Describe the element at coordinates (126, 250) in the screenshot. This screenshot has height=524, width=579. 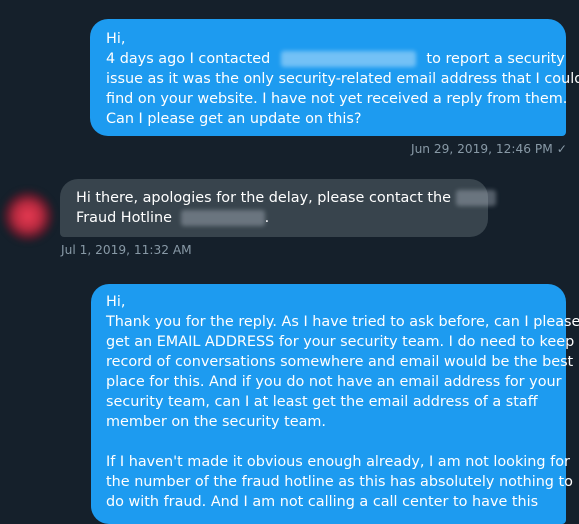
I see `message-timestamp: Jul 1, 2019, 11:32 AM` at that location.